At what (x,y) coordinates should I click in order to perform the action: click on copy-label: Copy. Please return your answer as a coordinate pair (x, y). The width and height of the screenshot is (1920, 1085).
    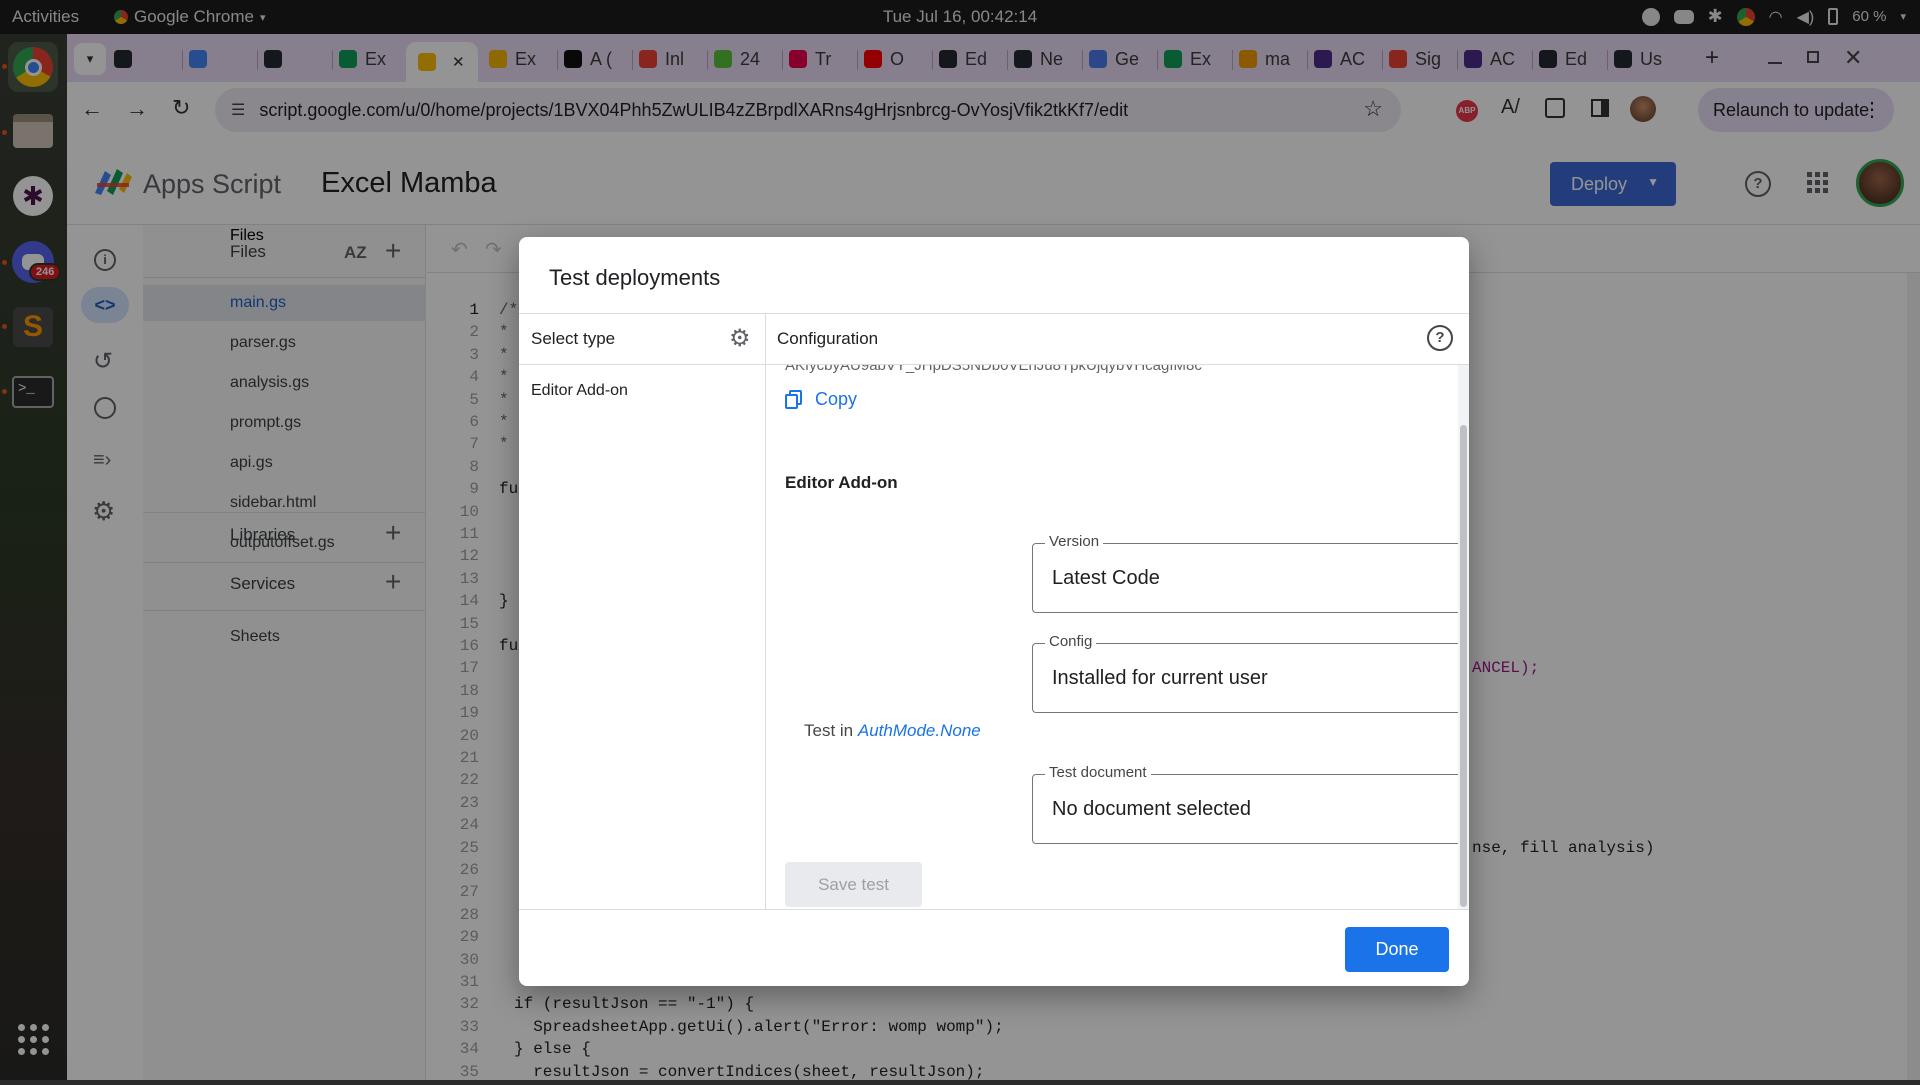
    Looking at the image, I should click on (836, 399).